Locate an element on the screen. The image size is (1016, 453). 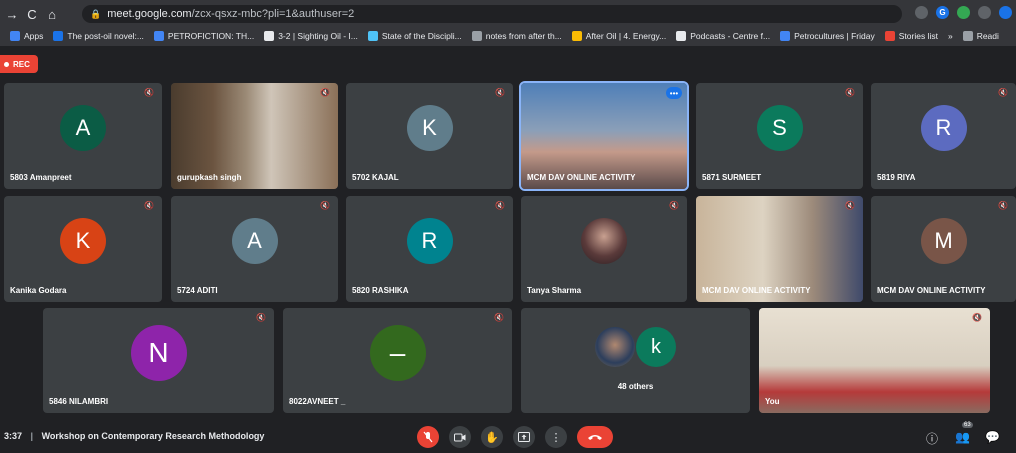
raise-hand-button: ✋ is located at coordinates (492, 437).